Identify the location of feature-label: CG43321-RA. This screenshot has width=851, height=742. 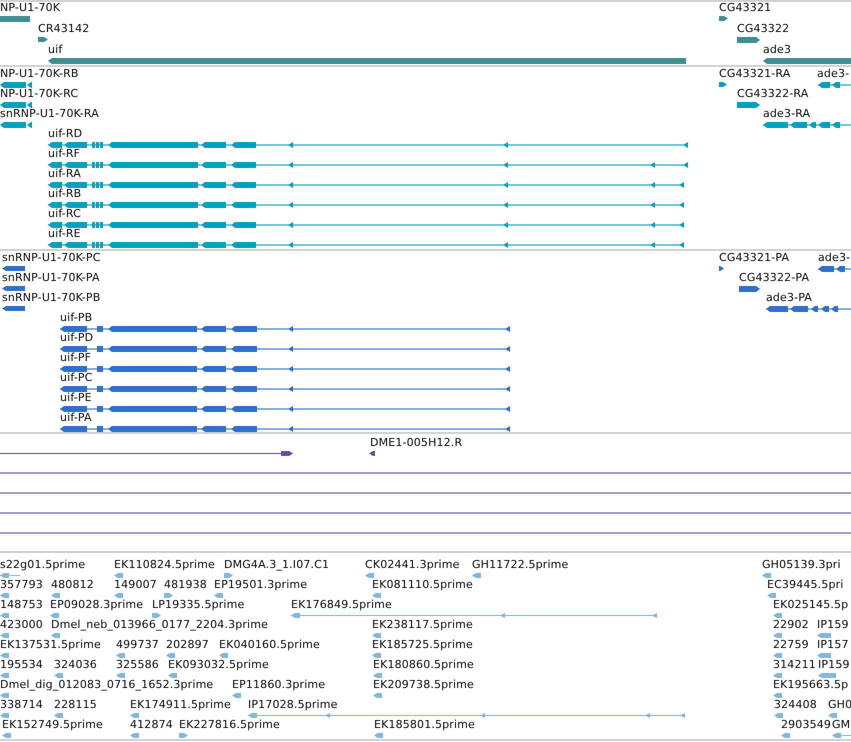
(754, 74).